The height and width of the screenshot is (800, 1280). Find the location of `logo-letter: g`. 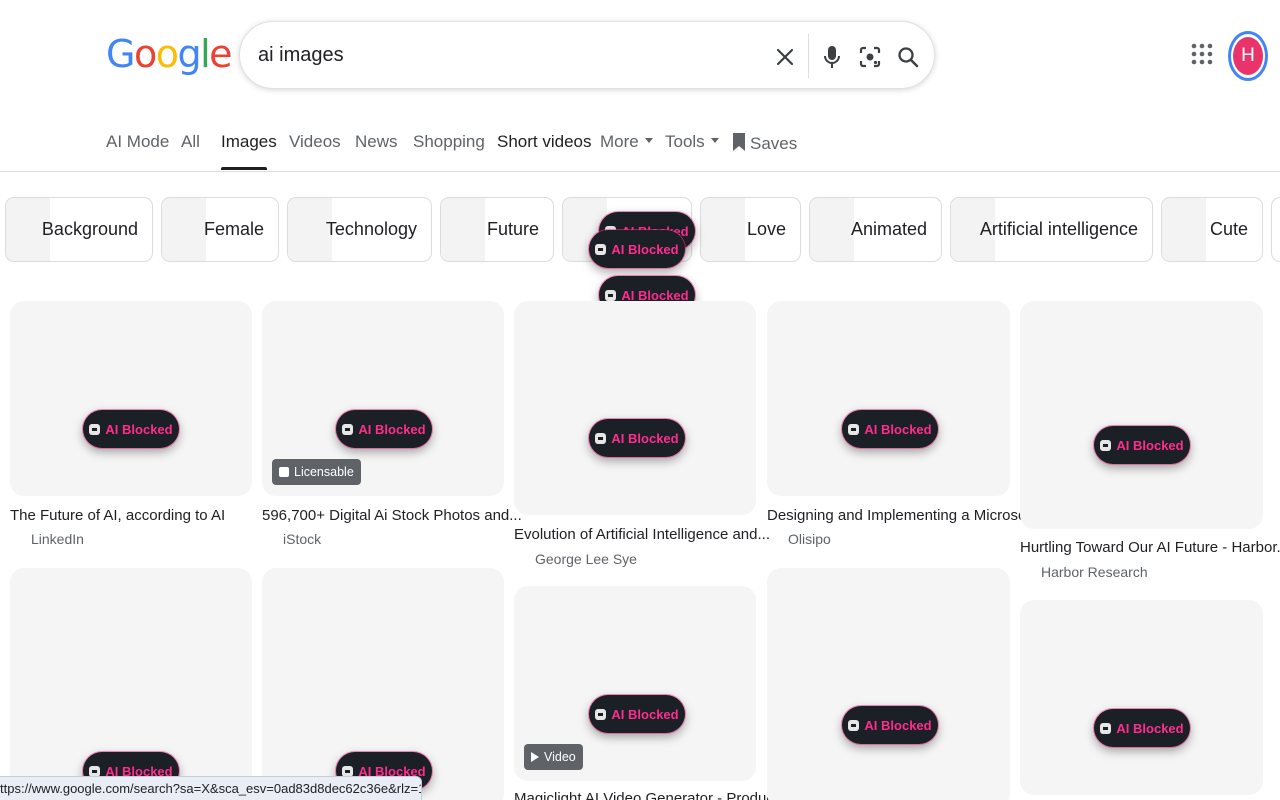

logo-letter: g is located at coordinates (189, 54).